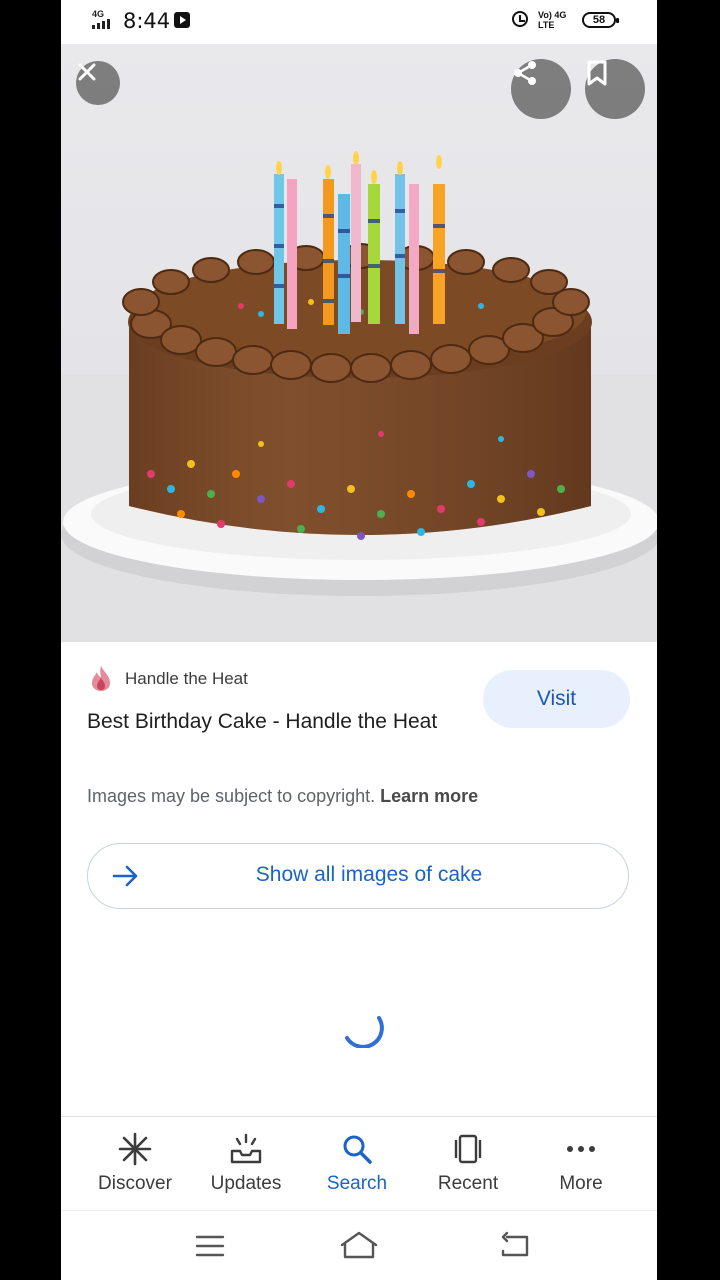  What do you see at coordinates (364, 1032) in the screenshot?
I see `loading-spinner-icon` at bounding box center [364, 1032].